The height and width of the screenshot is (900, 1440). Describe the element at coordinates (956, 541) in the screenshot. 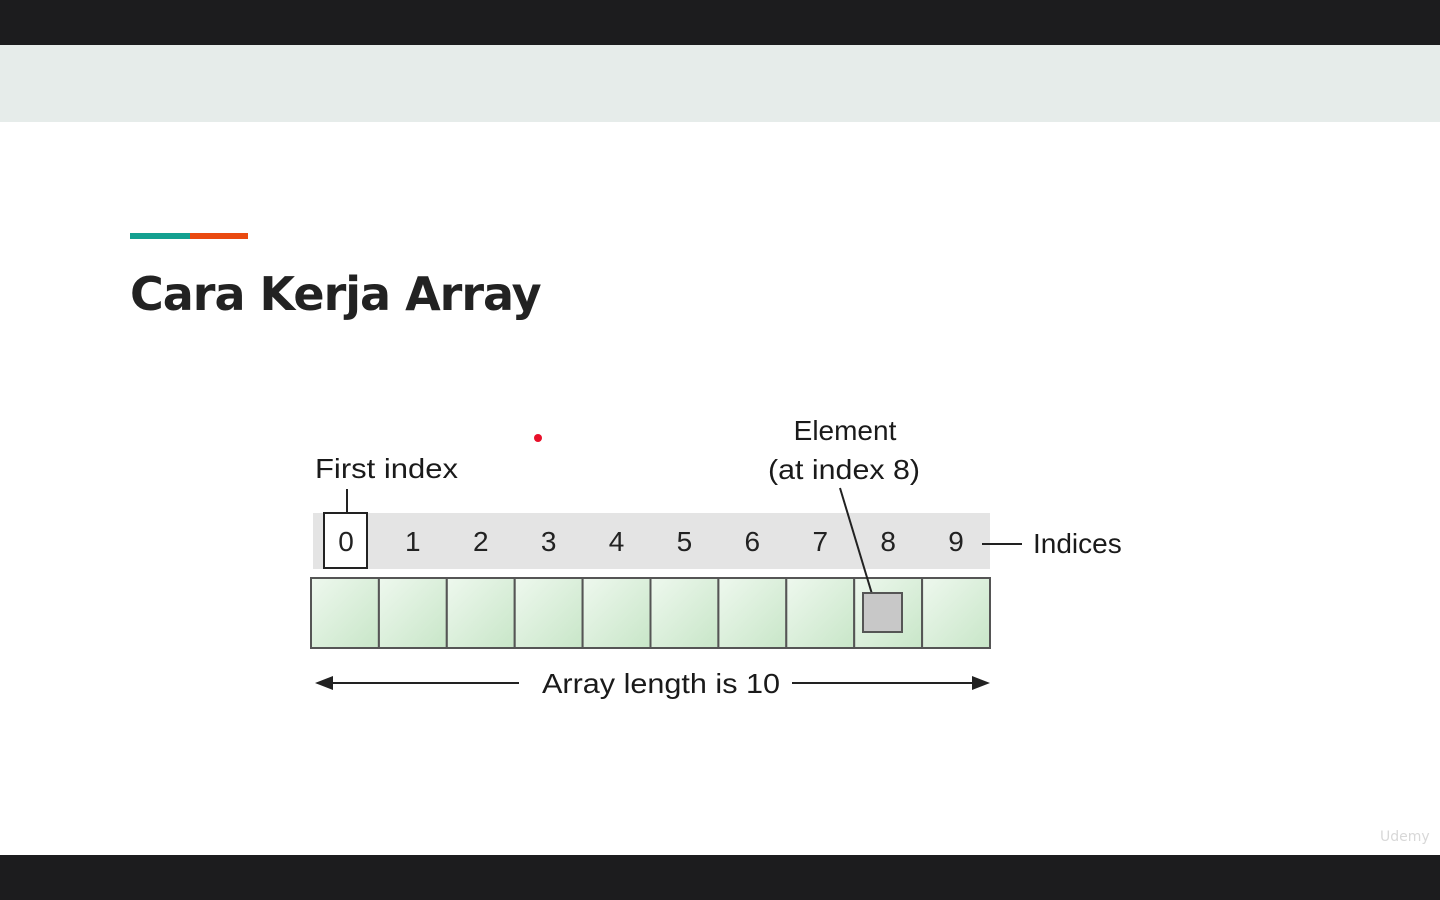

I see `index-digit-9: 9` at that location.